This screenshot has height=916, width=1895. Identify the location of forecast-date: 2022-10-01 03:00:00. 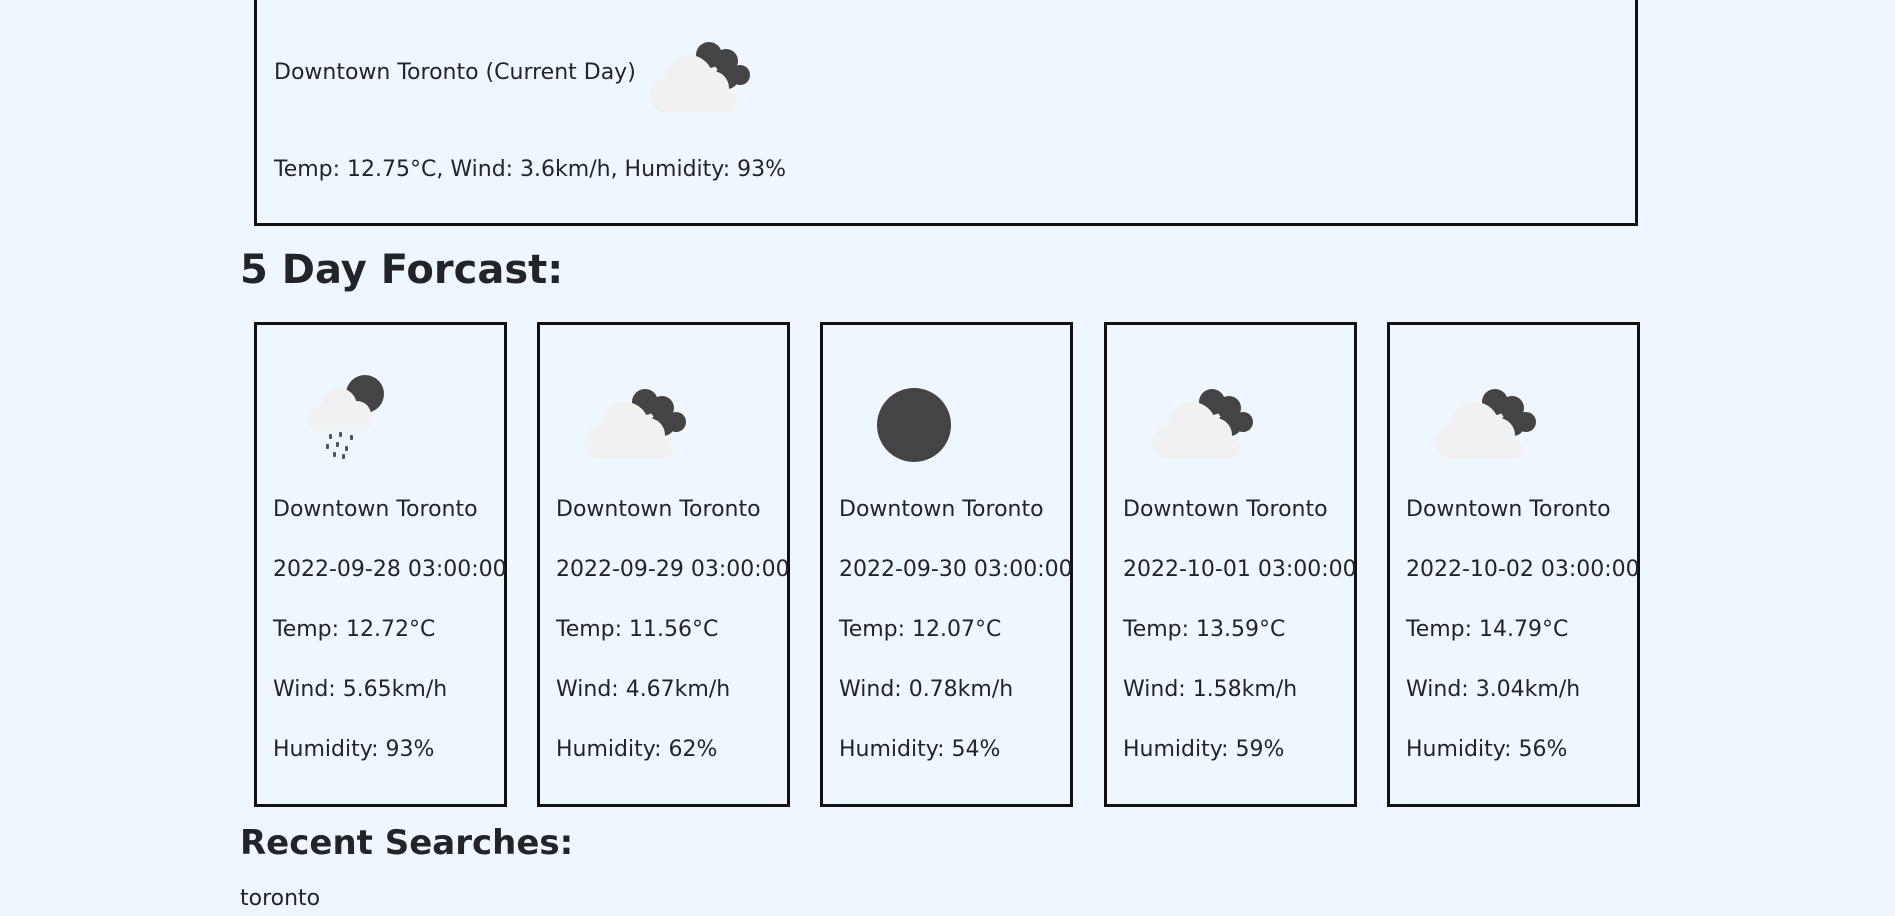
(1240, 569).